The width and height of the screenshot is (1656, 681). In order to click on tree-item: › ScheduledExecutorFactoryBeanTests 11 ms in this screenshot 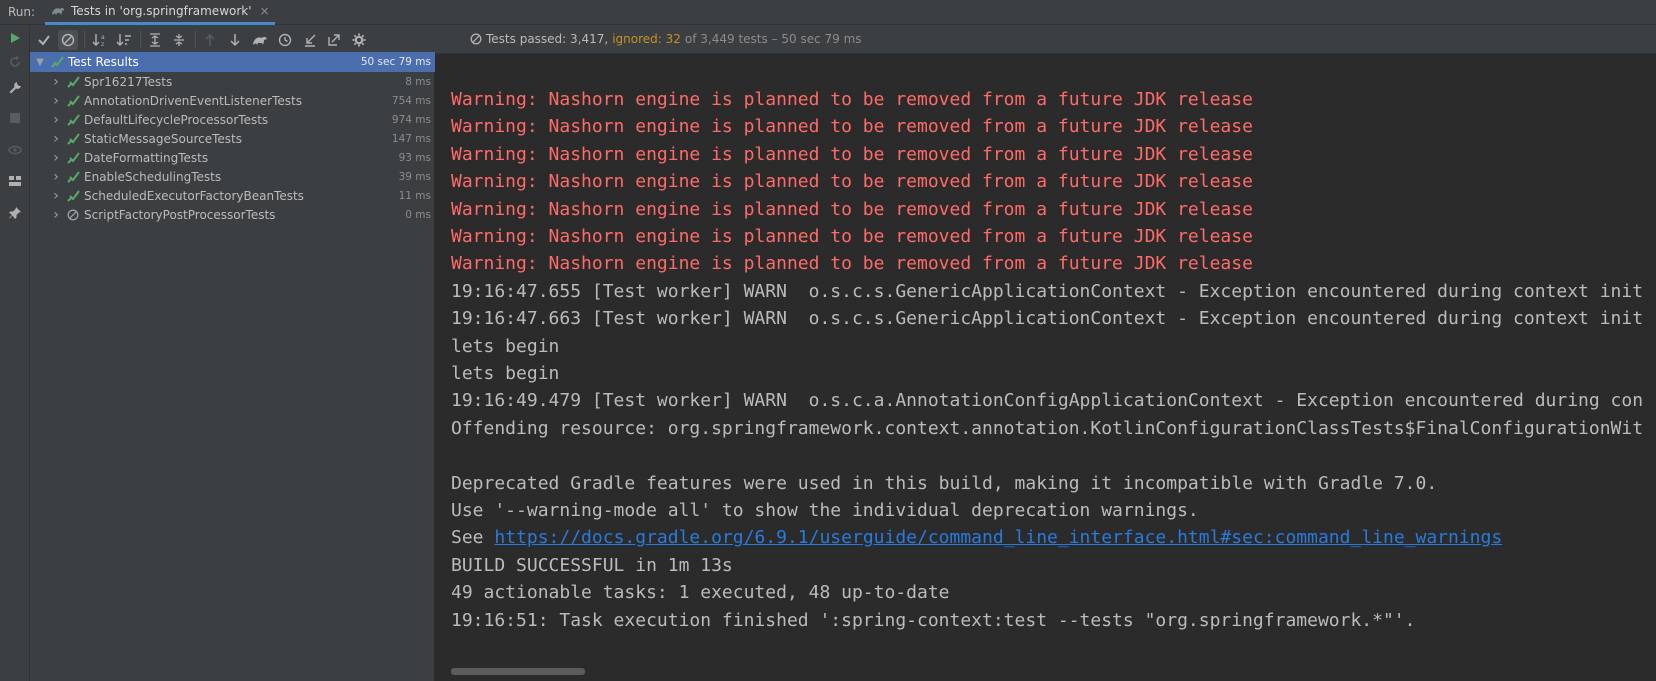, I will do `click(232, 196)`.